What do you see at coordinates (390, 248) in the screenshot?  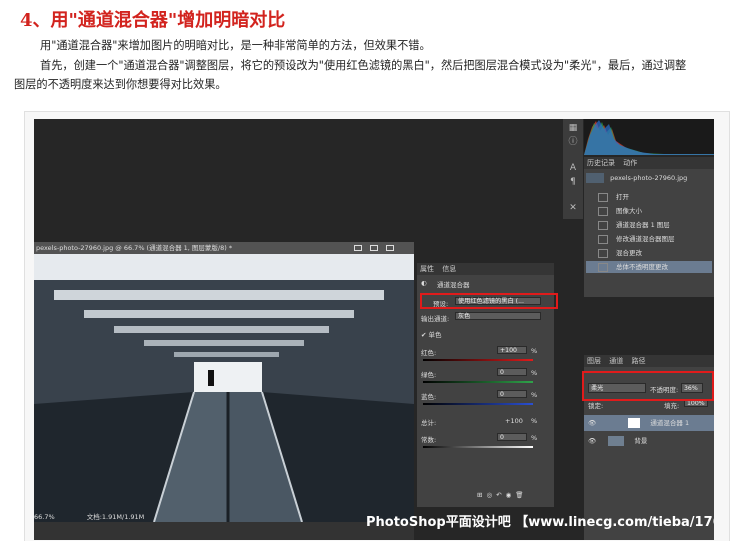 I see `close-button` at bounding box center [390, 248].